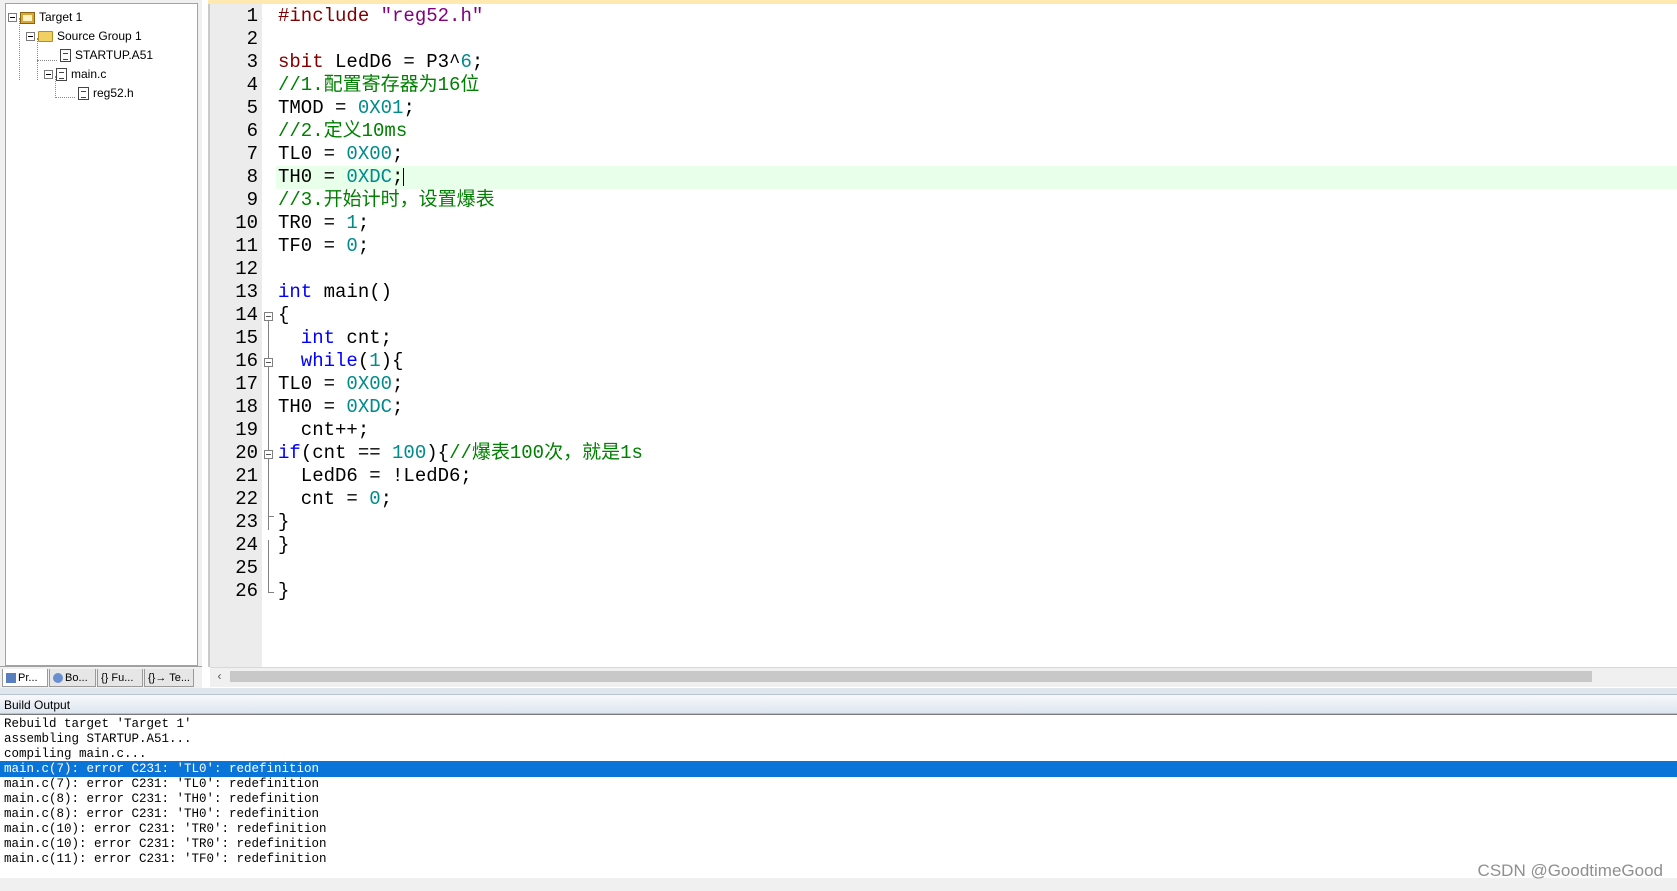  What do you see at coordinates (323, 223) in the screenshot?
I see `code-line: TR0 = 1;` at bounding box center [323, 223].